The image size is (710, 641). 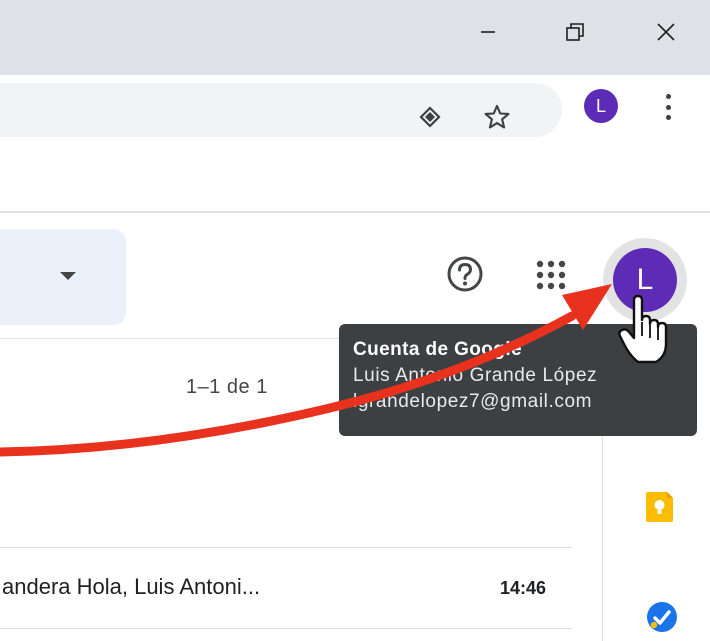 I want to click on restore-button, so click(x=575, y=32).